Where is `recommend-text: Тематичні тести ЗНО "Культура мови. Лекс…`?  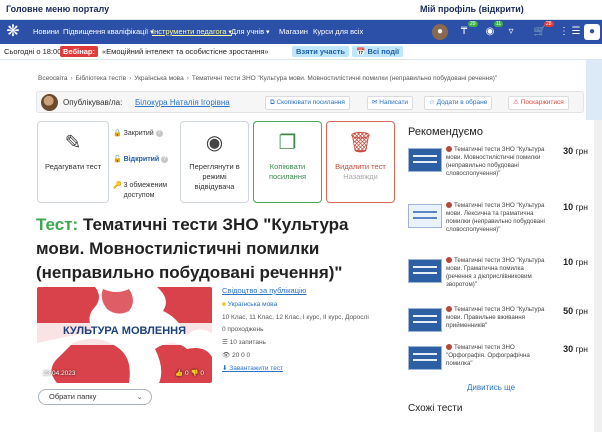
recommend-text: Тематичні тести ЗНО "Культура мови. Лекс… is located at coordinates (495, 217).